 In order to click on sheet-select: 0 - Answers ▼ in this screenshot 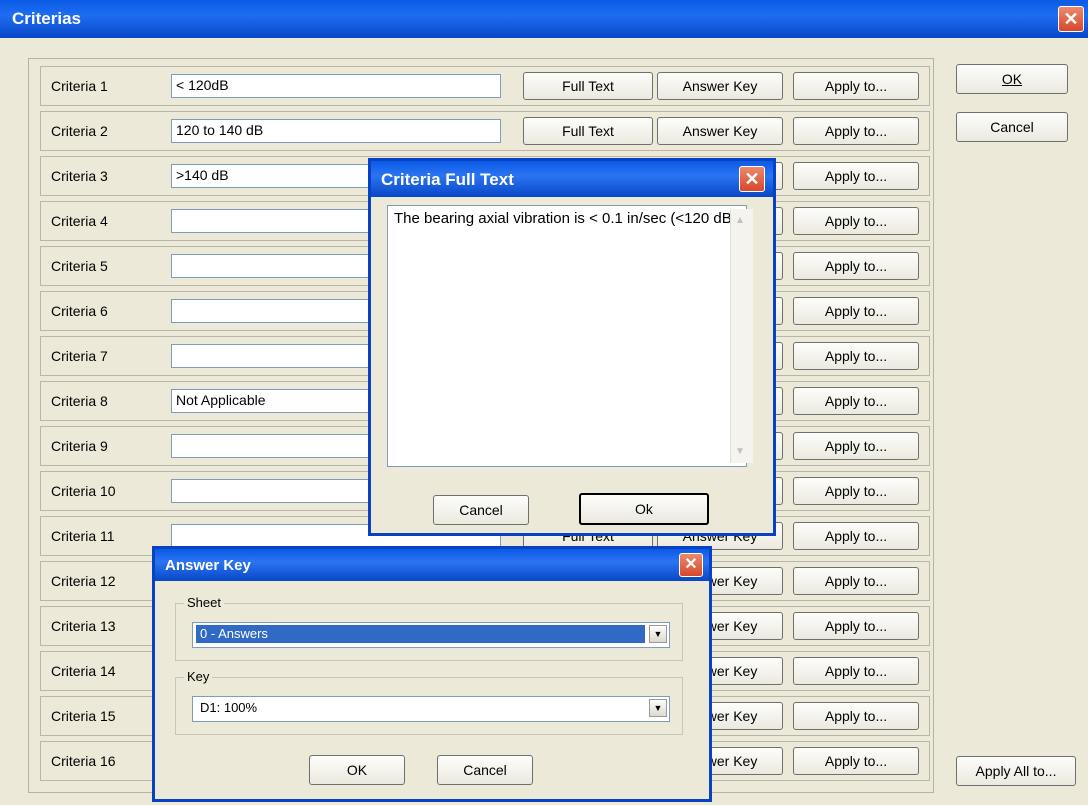, I will do `click(431, 635)`.